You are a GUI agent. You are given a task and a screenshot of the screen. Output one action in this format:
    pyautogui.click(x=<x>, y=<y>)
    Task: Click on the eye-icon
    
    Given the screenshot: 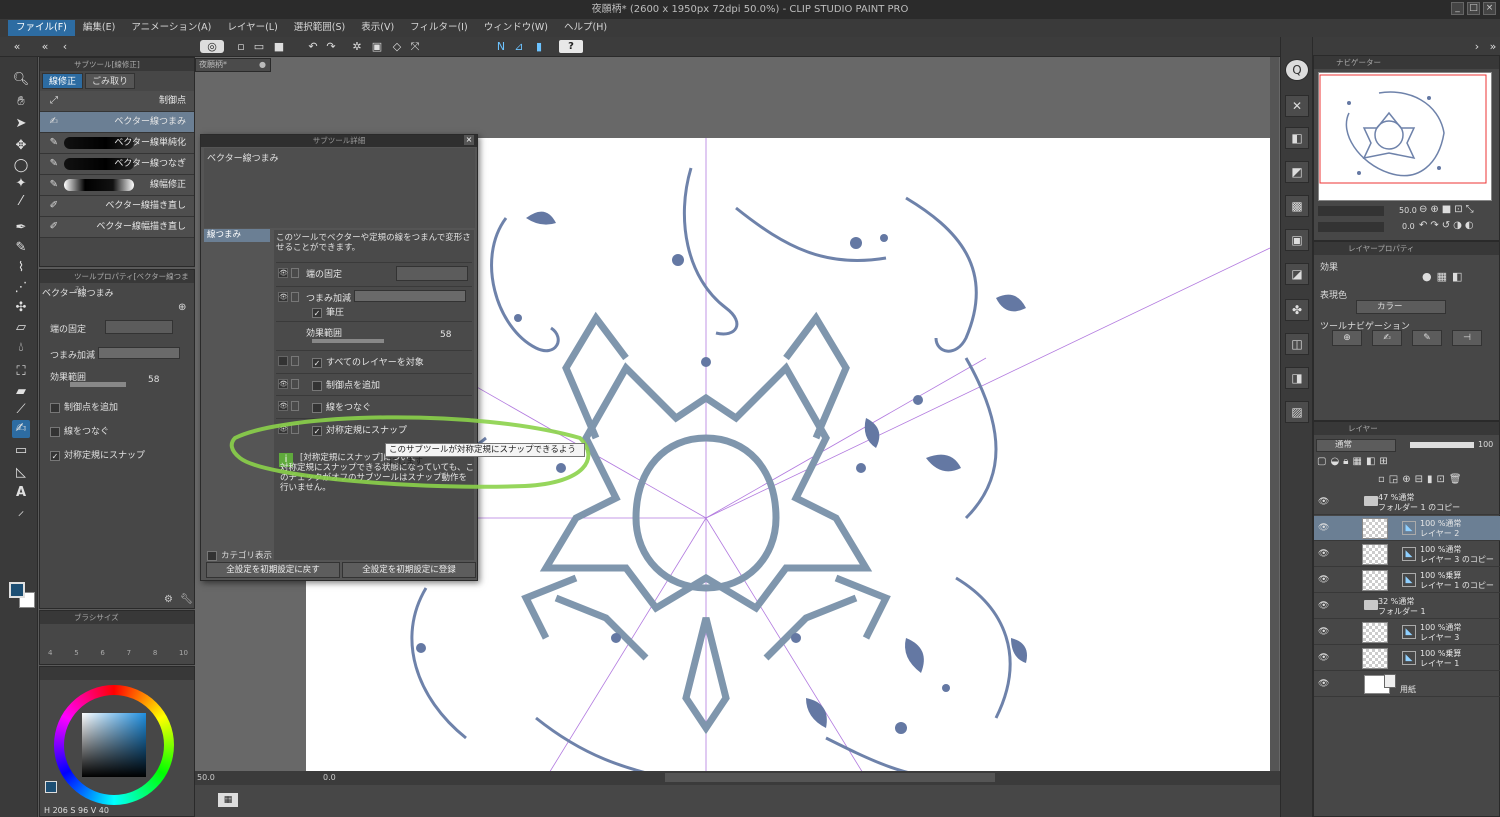 What is the action you would take?
    pyautogui.click(x=283, y=361)
    